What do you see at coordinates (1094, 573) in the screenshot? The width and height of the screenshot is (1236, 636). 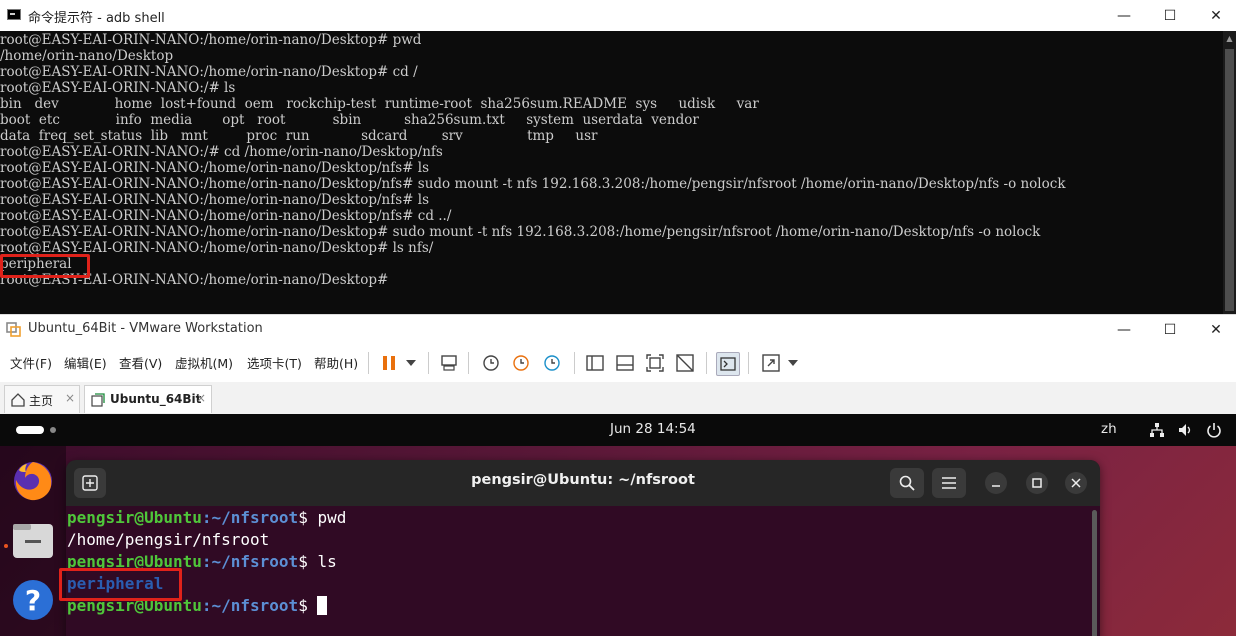 I see `terminal-scrollbar` at bounding box center [1094, 573].